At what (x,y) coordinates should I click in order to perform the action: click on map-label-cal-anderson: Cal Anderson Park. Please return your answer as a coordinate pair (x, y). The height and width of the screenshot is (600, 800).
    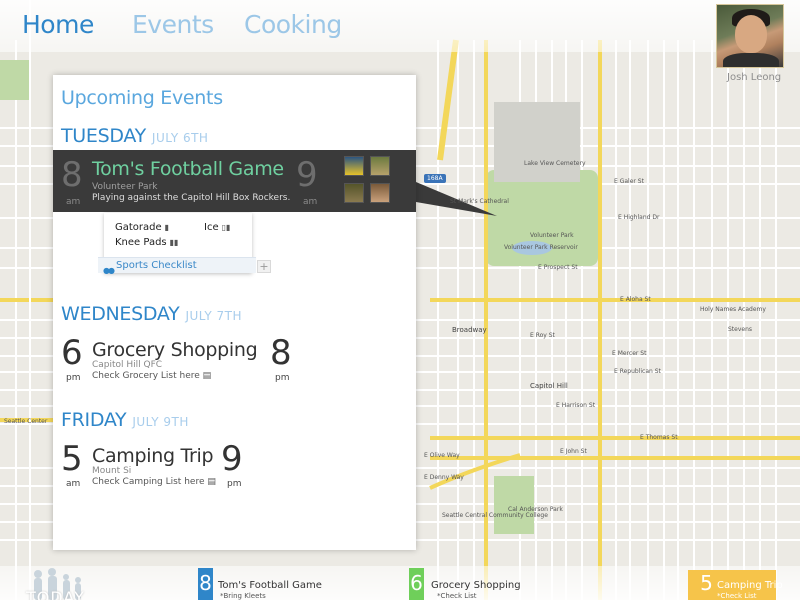
    Looking at the image, I should click on (535, 509).